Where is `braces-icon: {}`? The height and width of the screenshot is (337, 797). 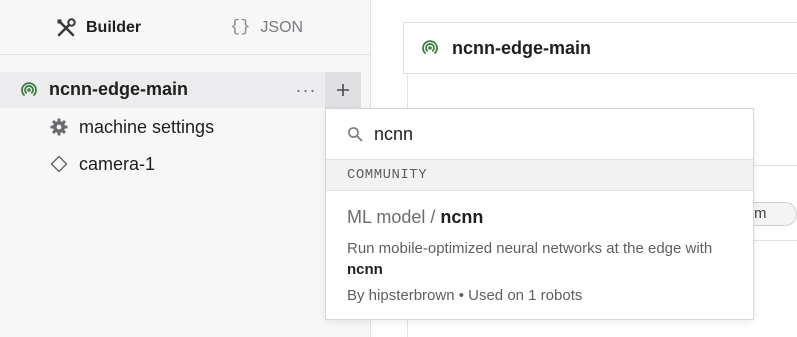
braces-icon: {} is located at coordinates (240, 27).